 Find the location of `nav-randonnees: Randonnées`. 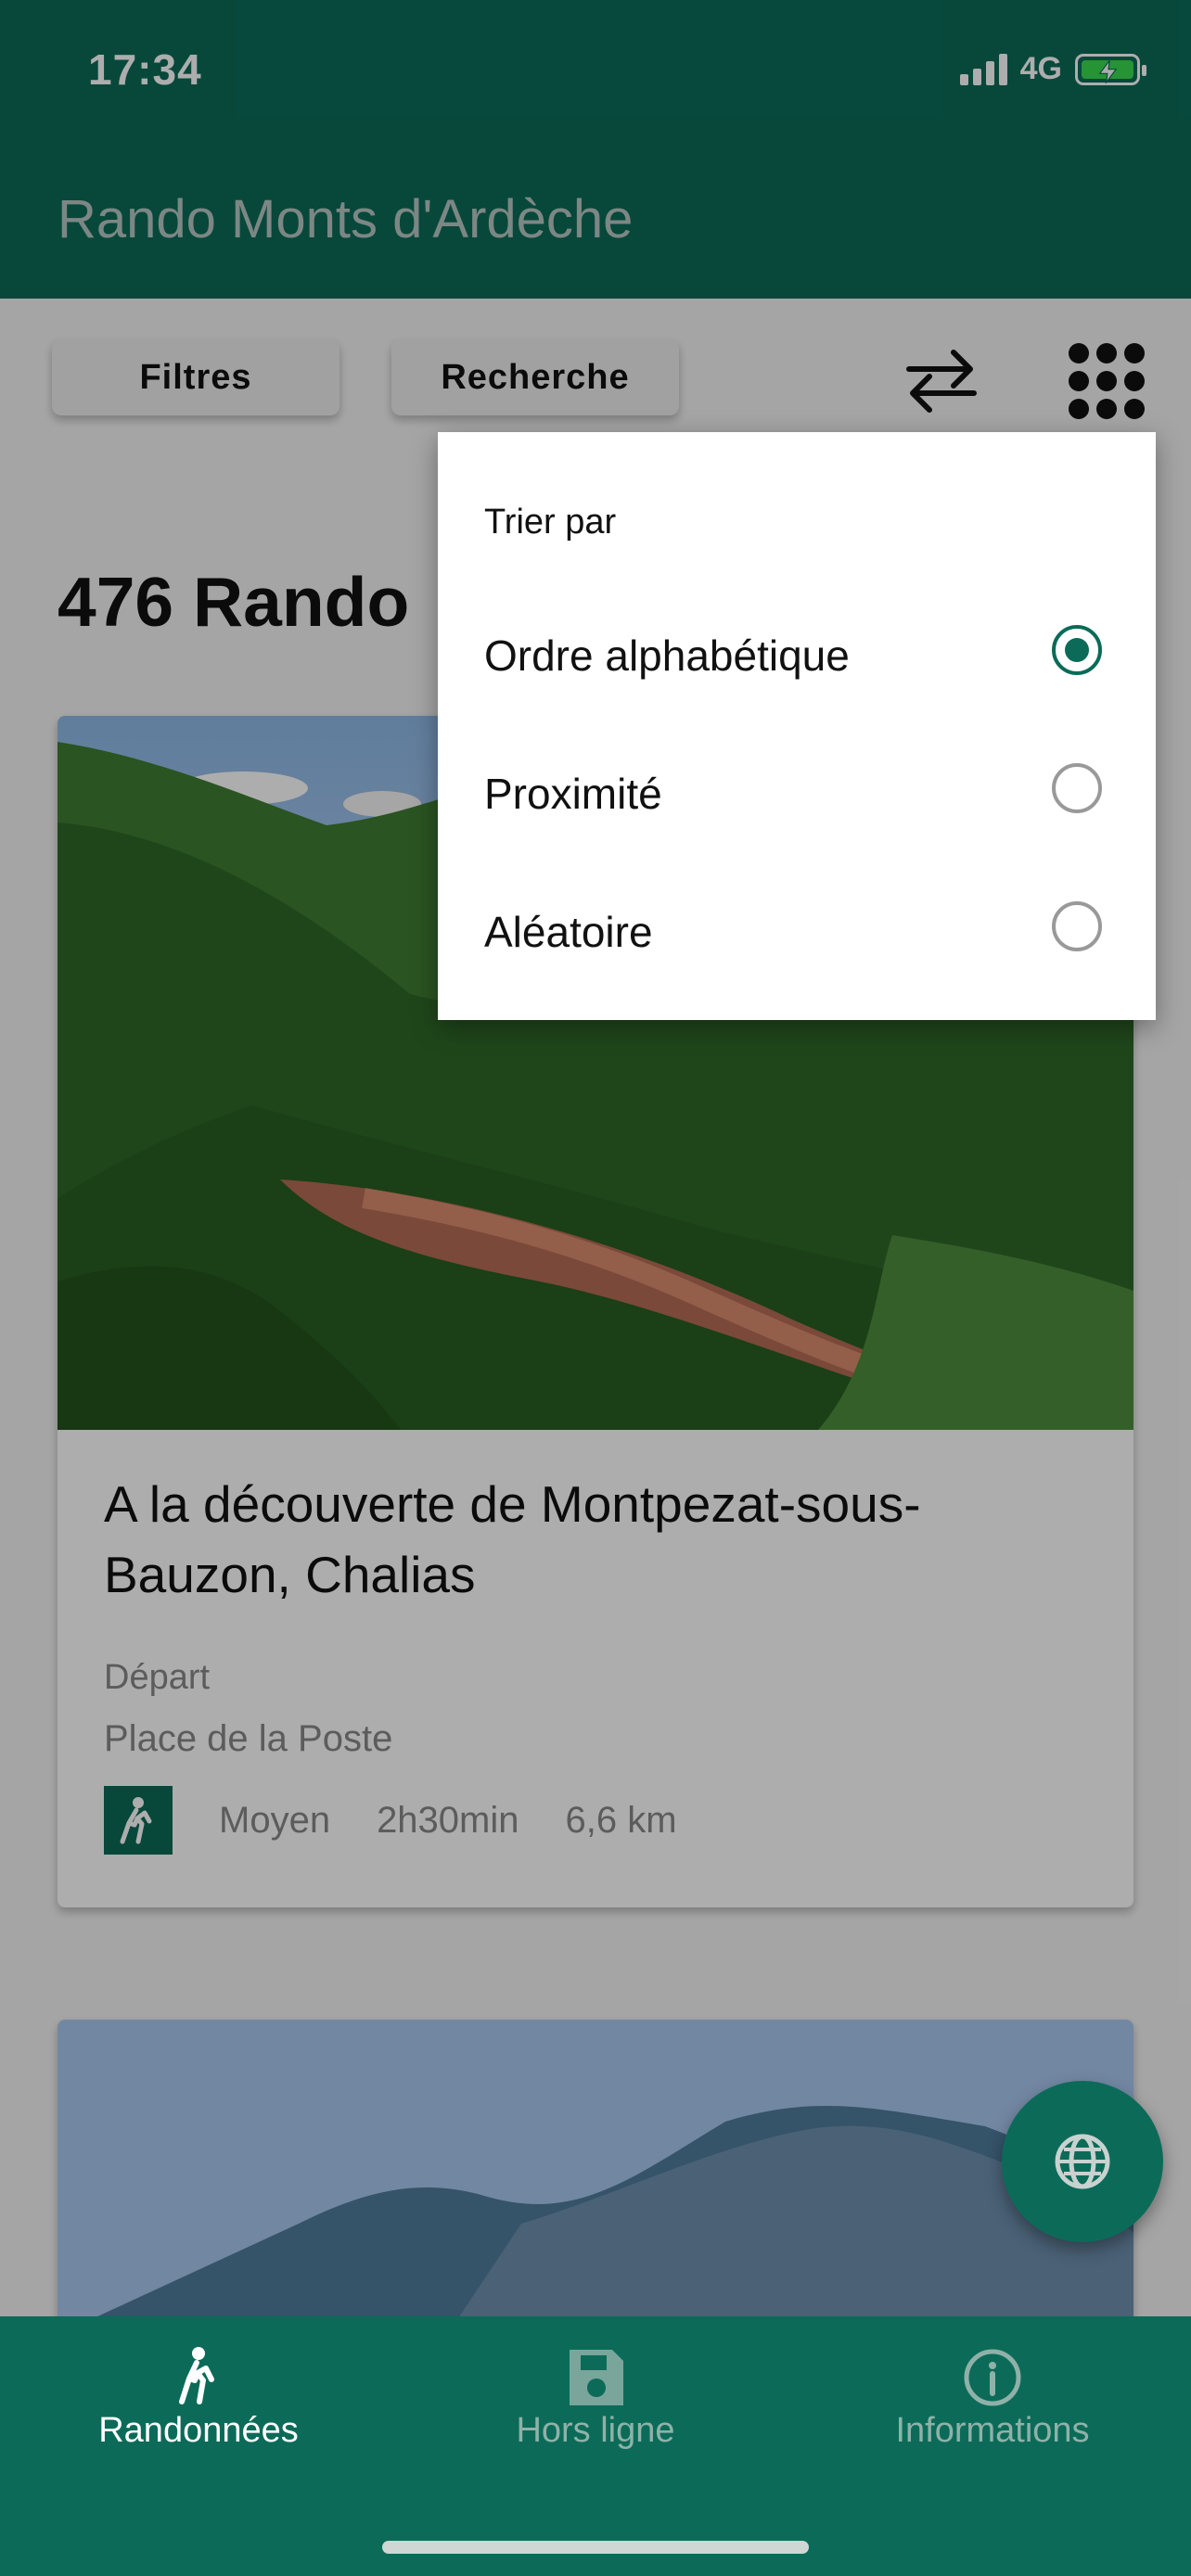

nav-randonnees: Randonnées is located at coordinates (198, 2409).